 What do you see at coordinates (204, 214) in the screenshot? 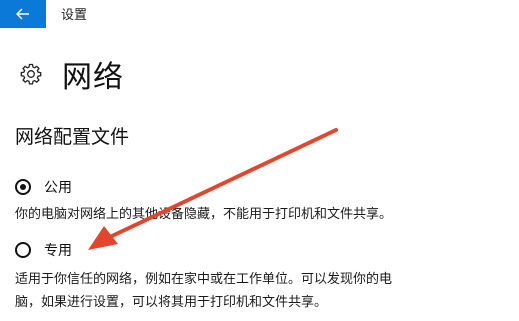
I see `description-public: 你的电脑对网络上的其他设备隐藏，不能用于打印机和文件共享。` at bounding box center [204, 214].